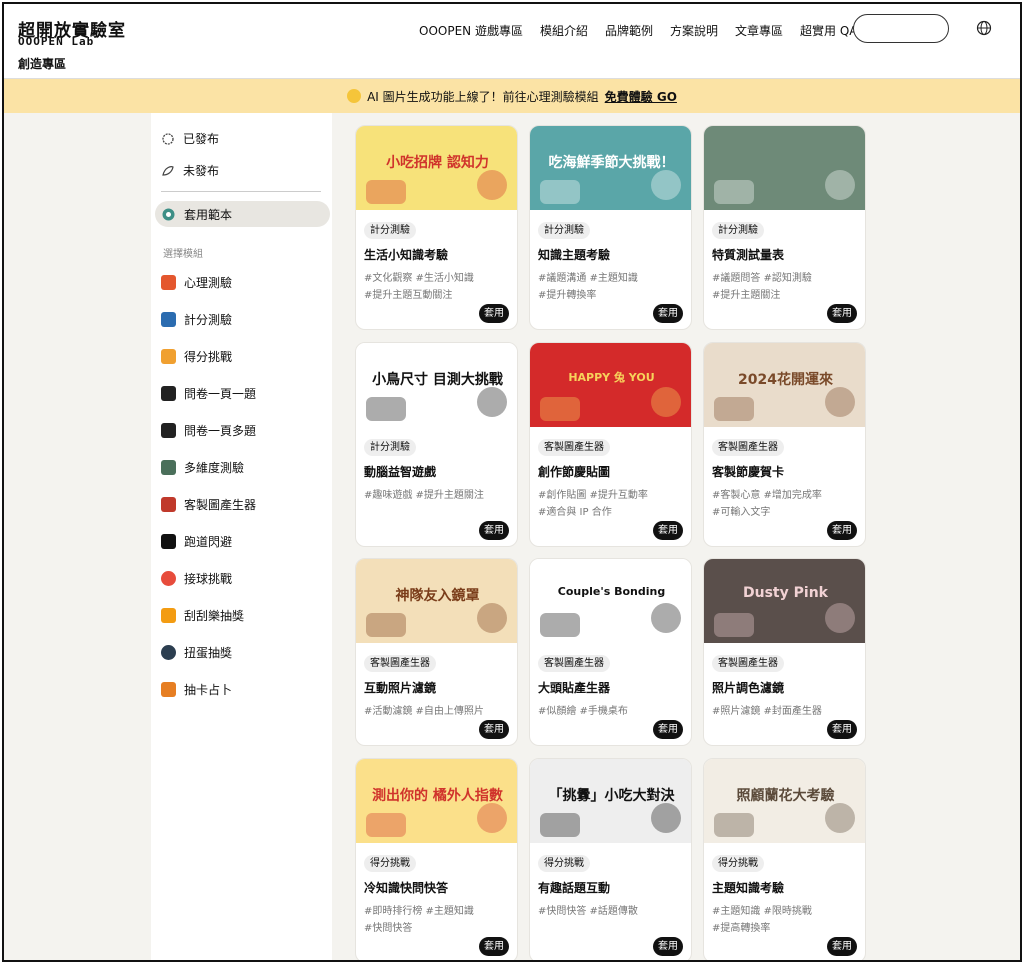 Image resolution: width=1024 pixels, height=964 pixels. Describe the element at coordinates (611, 163) in the screenshot. I see `thumbnail-title: 吃海鮮季節大挑戰！` at that location.